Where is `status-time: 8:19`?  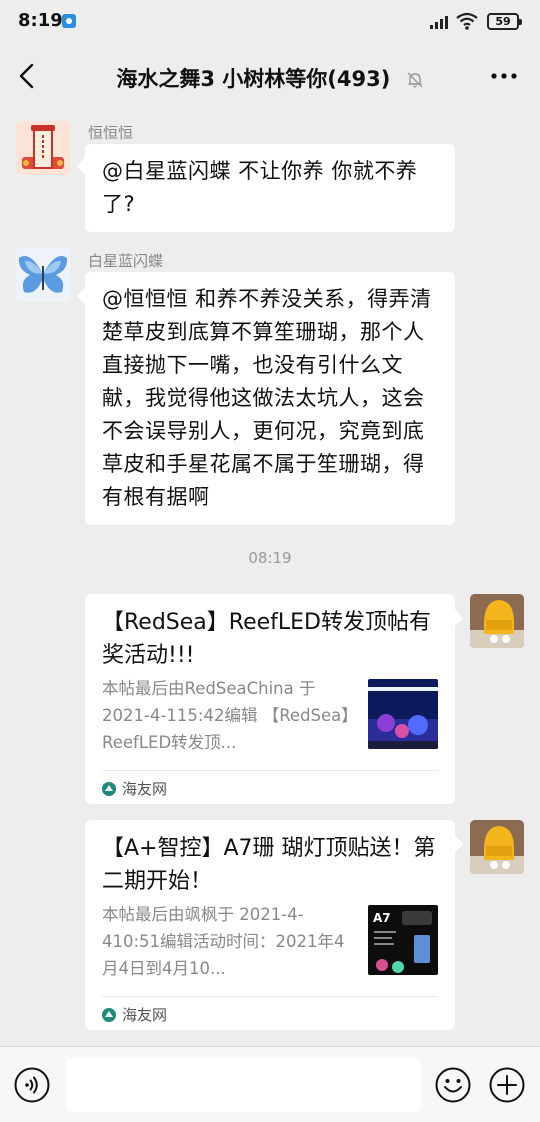 status-time: 8:19 is located at coordinates (40, 20).